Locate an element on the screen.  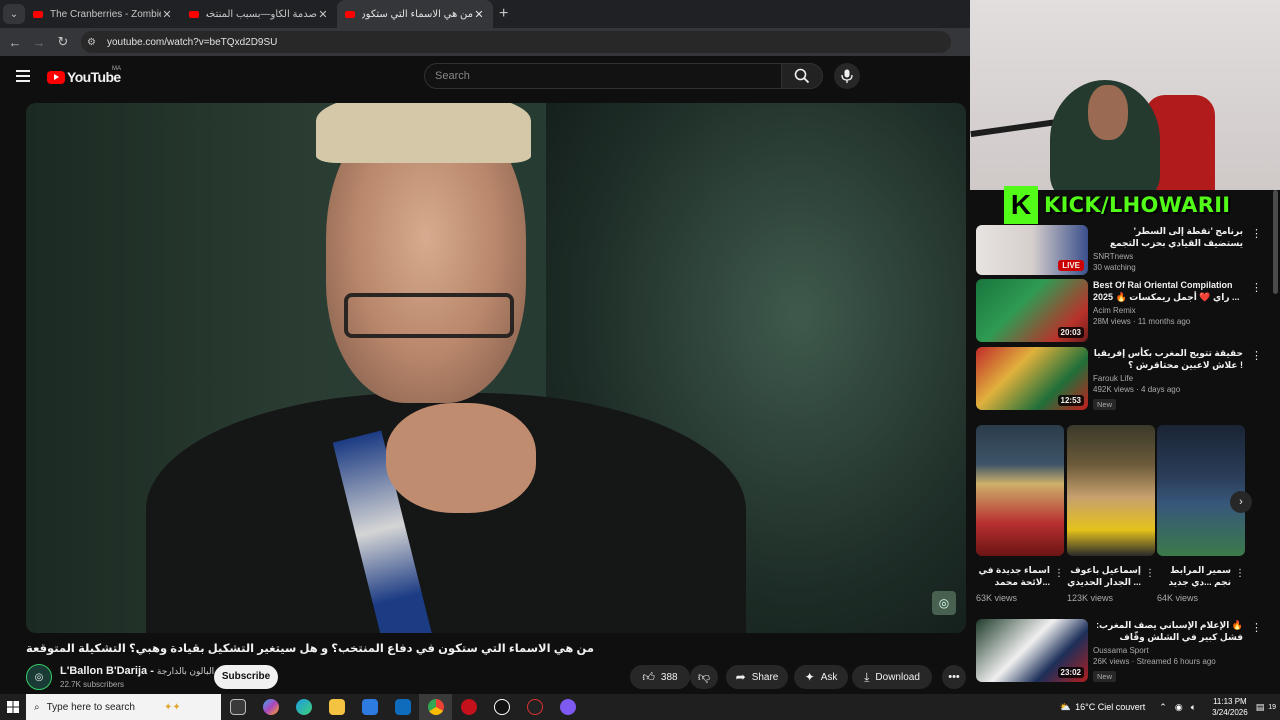
channel-avatar: ◎ is located at coordinates (39, 677).